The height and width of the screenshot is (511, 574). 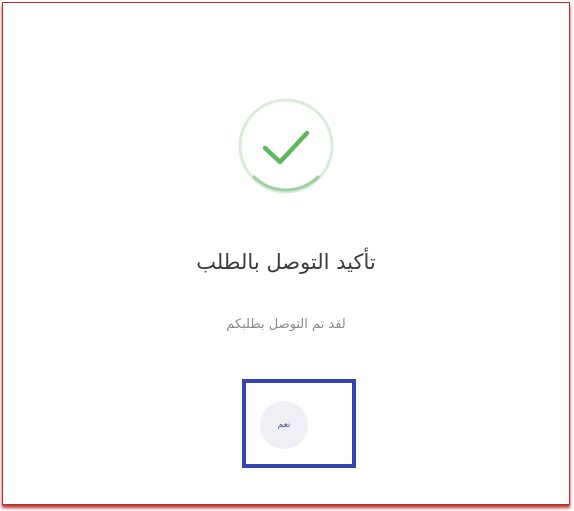 I want to click on dialog-message: لقد تم التوصل بطلبكم, so click(x=286, y=324).